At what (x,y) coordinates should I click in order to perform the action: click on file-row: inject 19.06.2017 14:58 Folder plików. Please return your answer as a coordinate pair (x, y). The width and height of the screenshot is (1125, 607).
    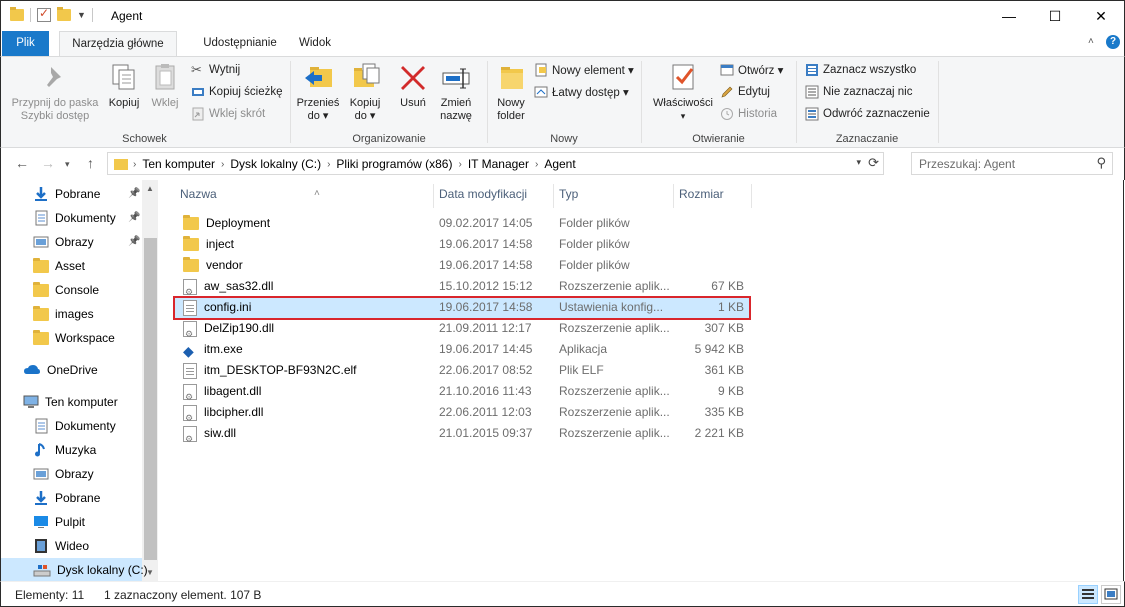
    Looking at the image, I should click on (462, 244).